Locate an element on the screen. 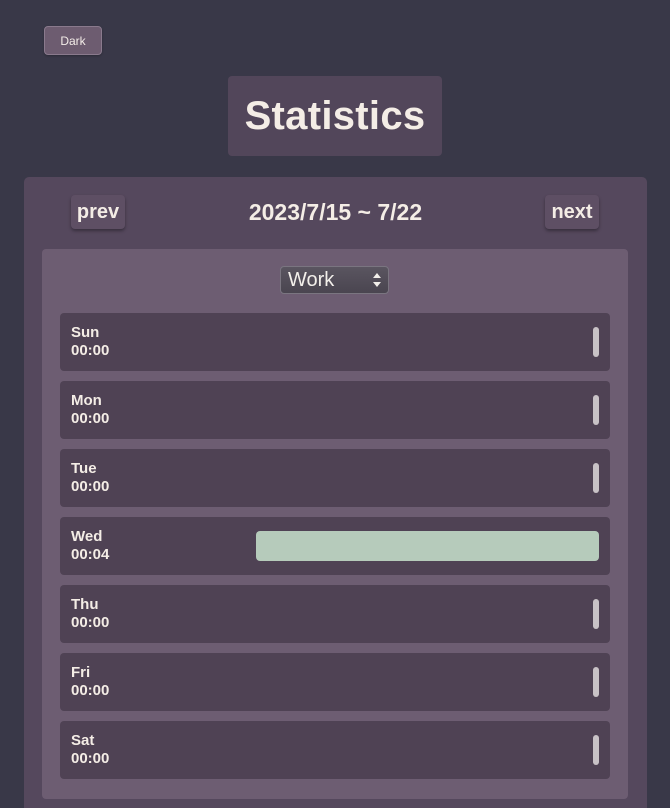  day-label: Fri is located at coordinates (81, 672).